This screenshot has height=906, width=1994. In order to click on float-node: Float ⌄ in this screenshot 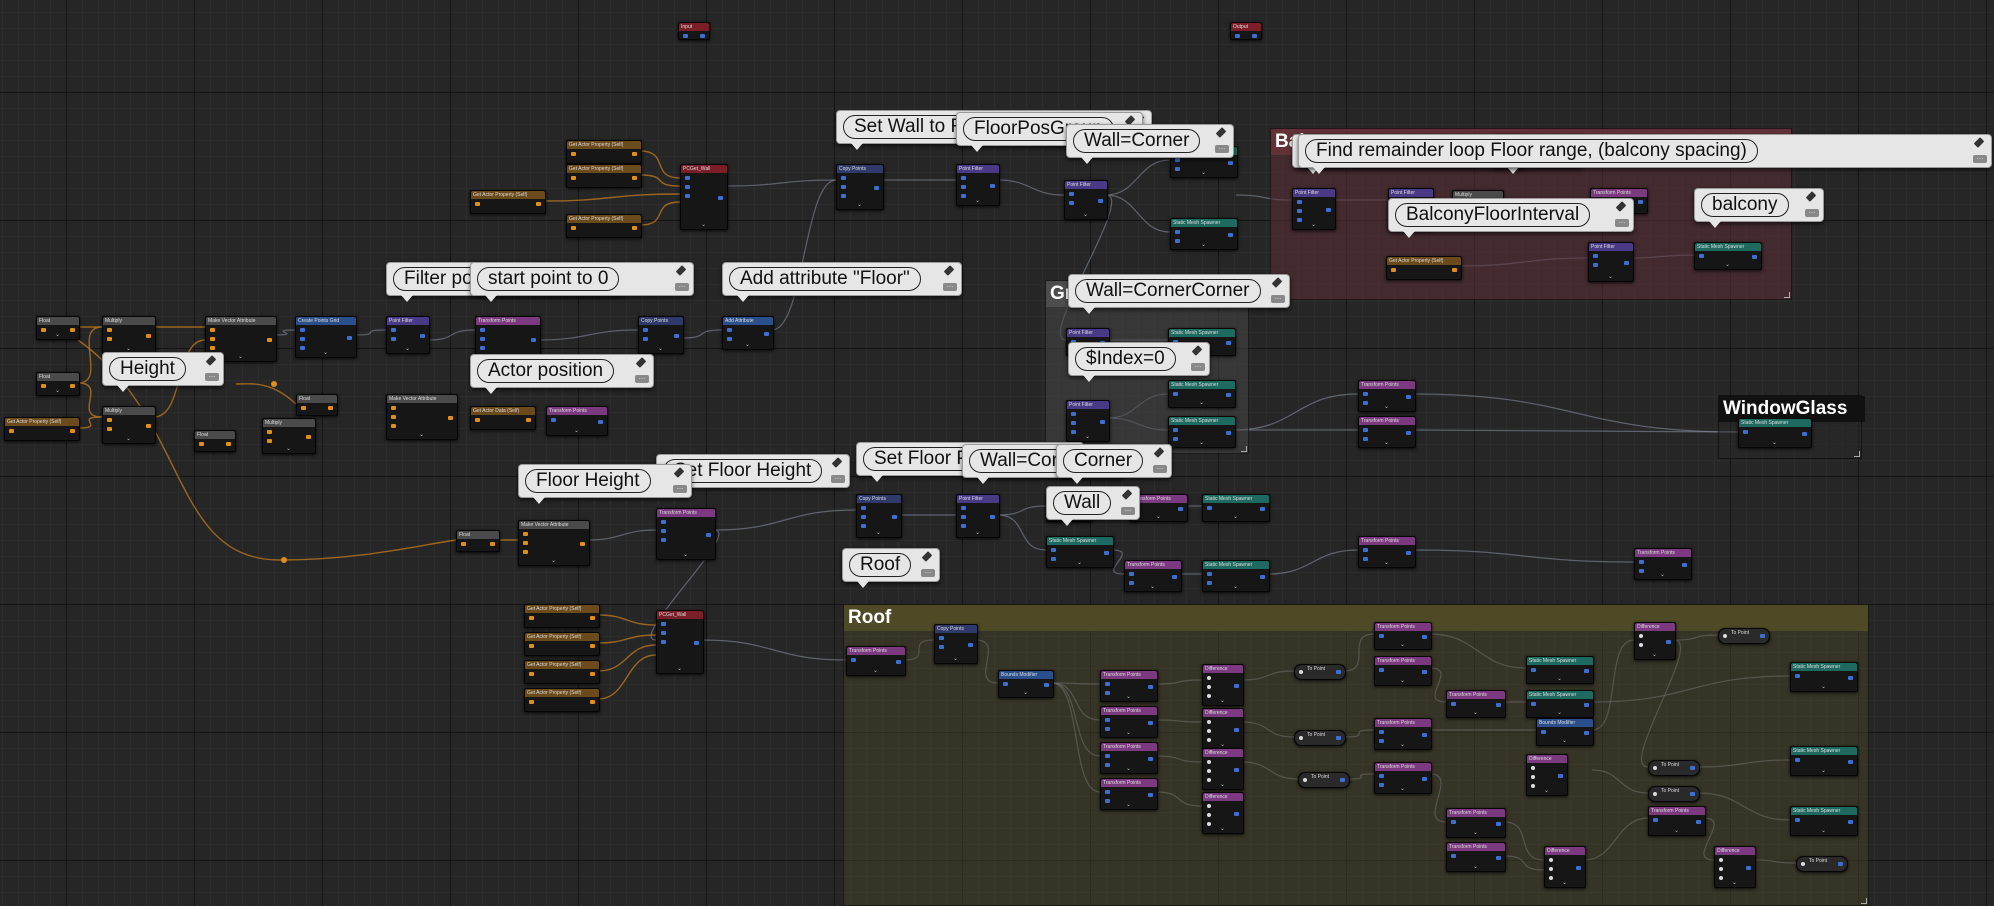, I will do `click(58, 384)`.